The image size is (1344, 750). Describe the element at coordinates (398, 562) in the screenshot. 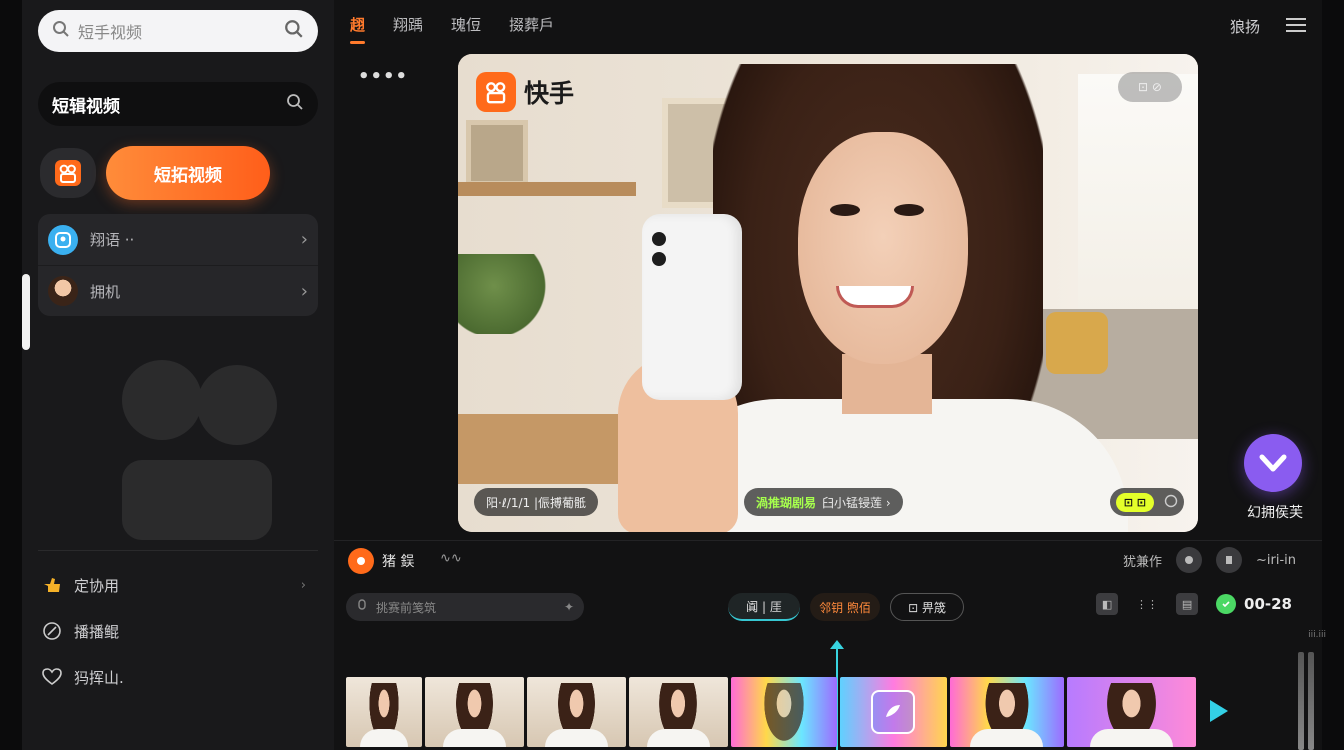

I see `editor-title: 猪 鋘` at that location.